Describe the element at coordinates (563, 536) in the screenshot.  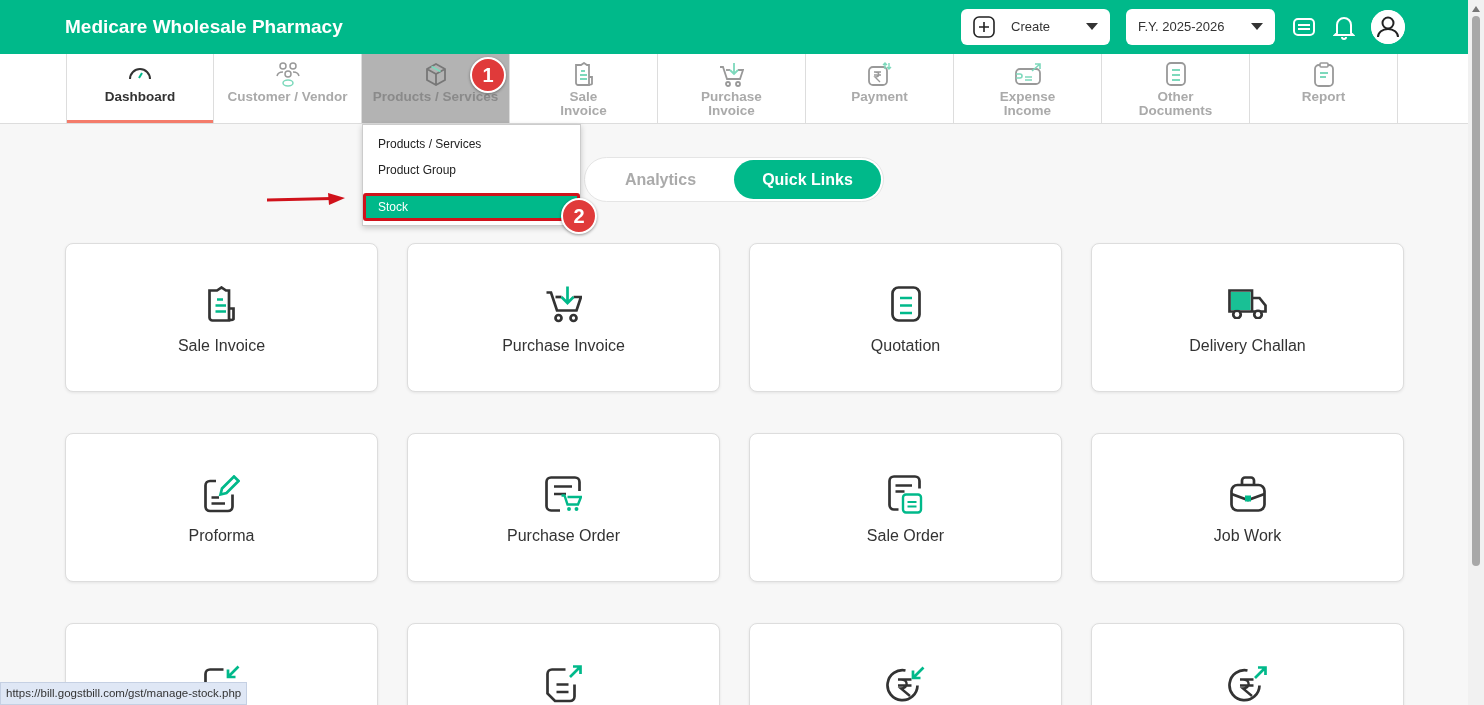
I see `card-title: Purchase Order` at that location.